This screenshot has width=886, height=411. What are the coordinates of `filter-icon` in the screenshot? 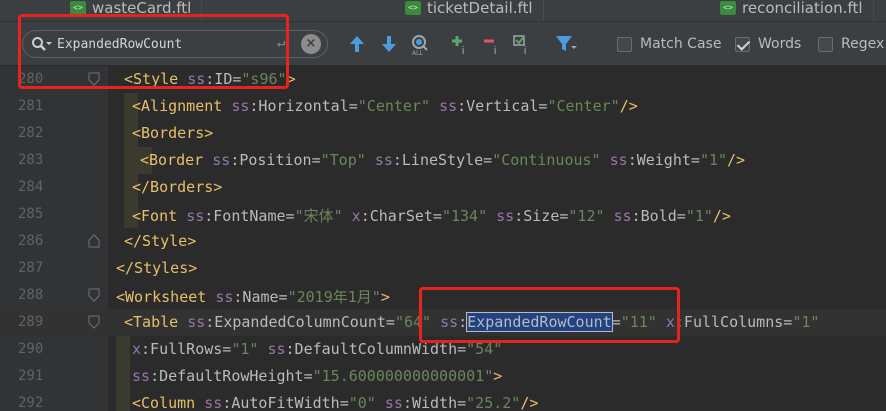 It's located at (566, 44).